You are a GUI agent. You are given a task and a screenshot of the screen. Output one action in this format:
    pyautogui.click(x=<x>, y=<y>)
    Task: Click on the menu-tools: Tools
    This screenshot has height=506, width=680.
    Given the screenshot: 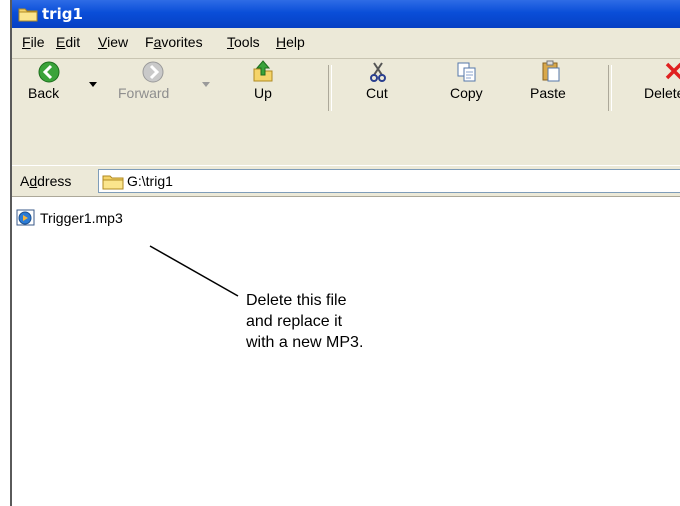 What is the action you would take?
    pyautogui.click(x=243, y=42)
    